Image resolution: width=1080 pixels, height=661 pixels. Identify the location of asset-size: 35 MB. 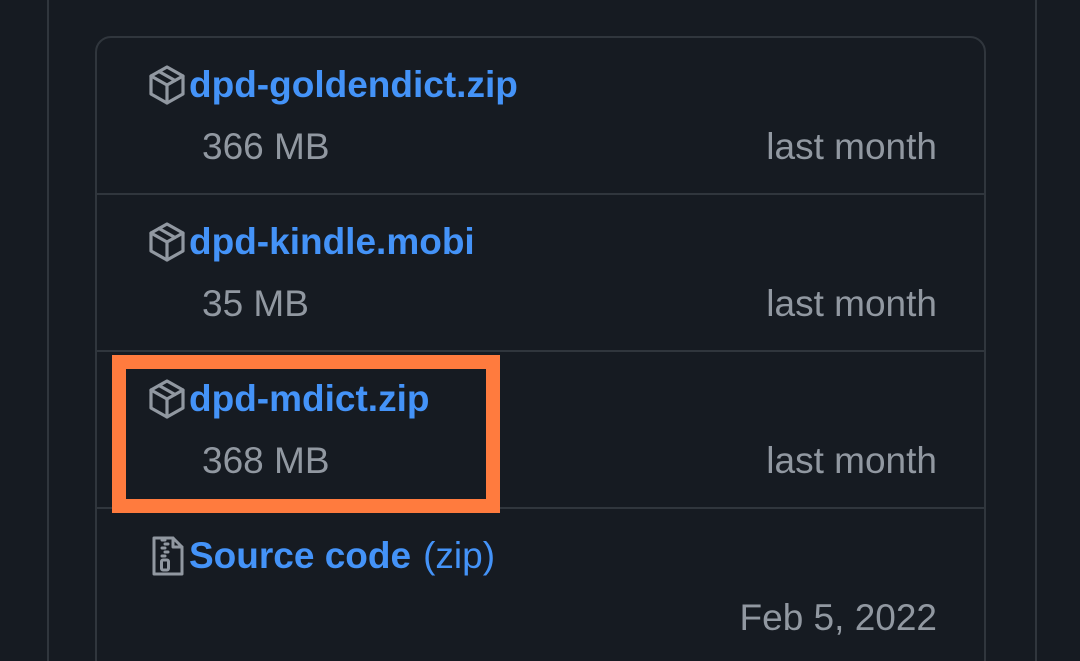
(255, 303).